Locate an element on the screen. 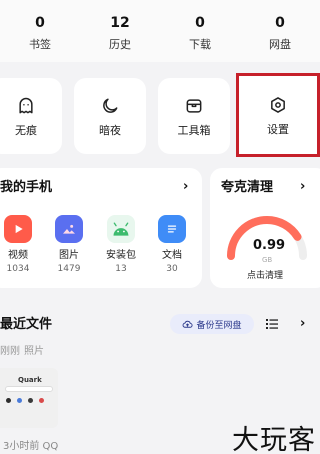 Image resolution: width=320 pixels, height=454 pixels. history-label: 历史 is located at coordinates (120, 44).